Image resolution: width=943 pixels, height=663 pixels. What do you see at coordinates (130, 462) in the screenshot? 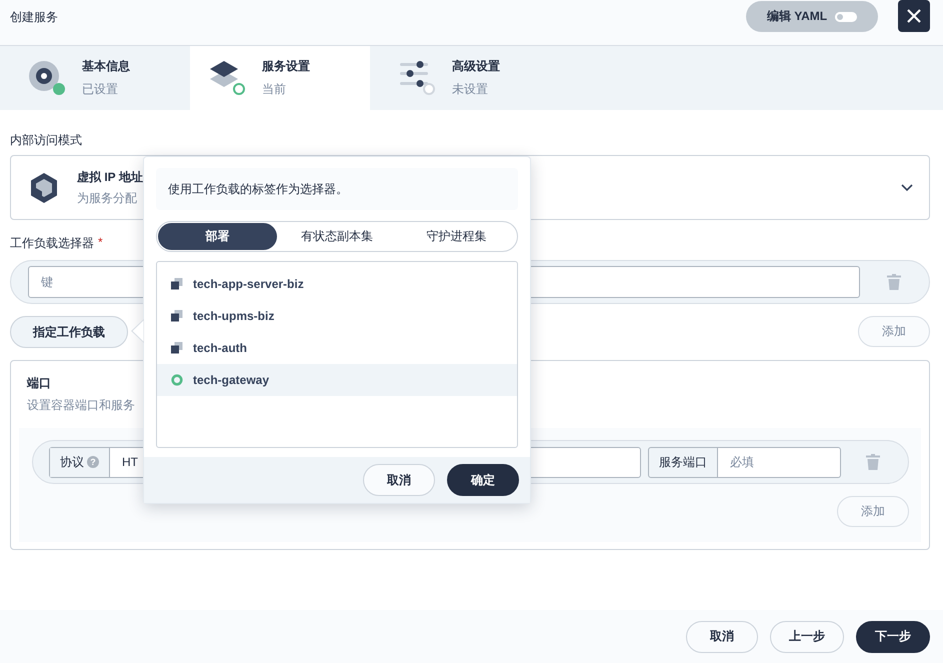
I see `protocol-value: HT` at bounding box center [130, 462].